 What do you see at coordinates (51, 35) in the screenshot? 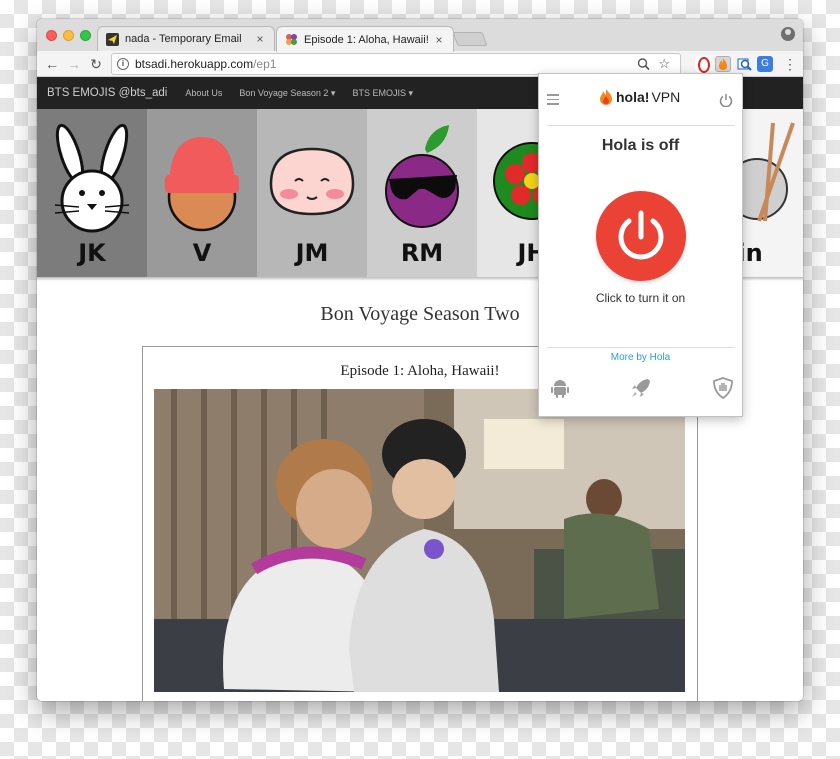
I see `close-window-button` at bounding box center [51, 35].